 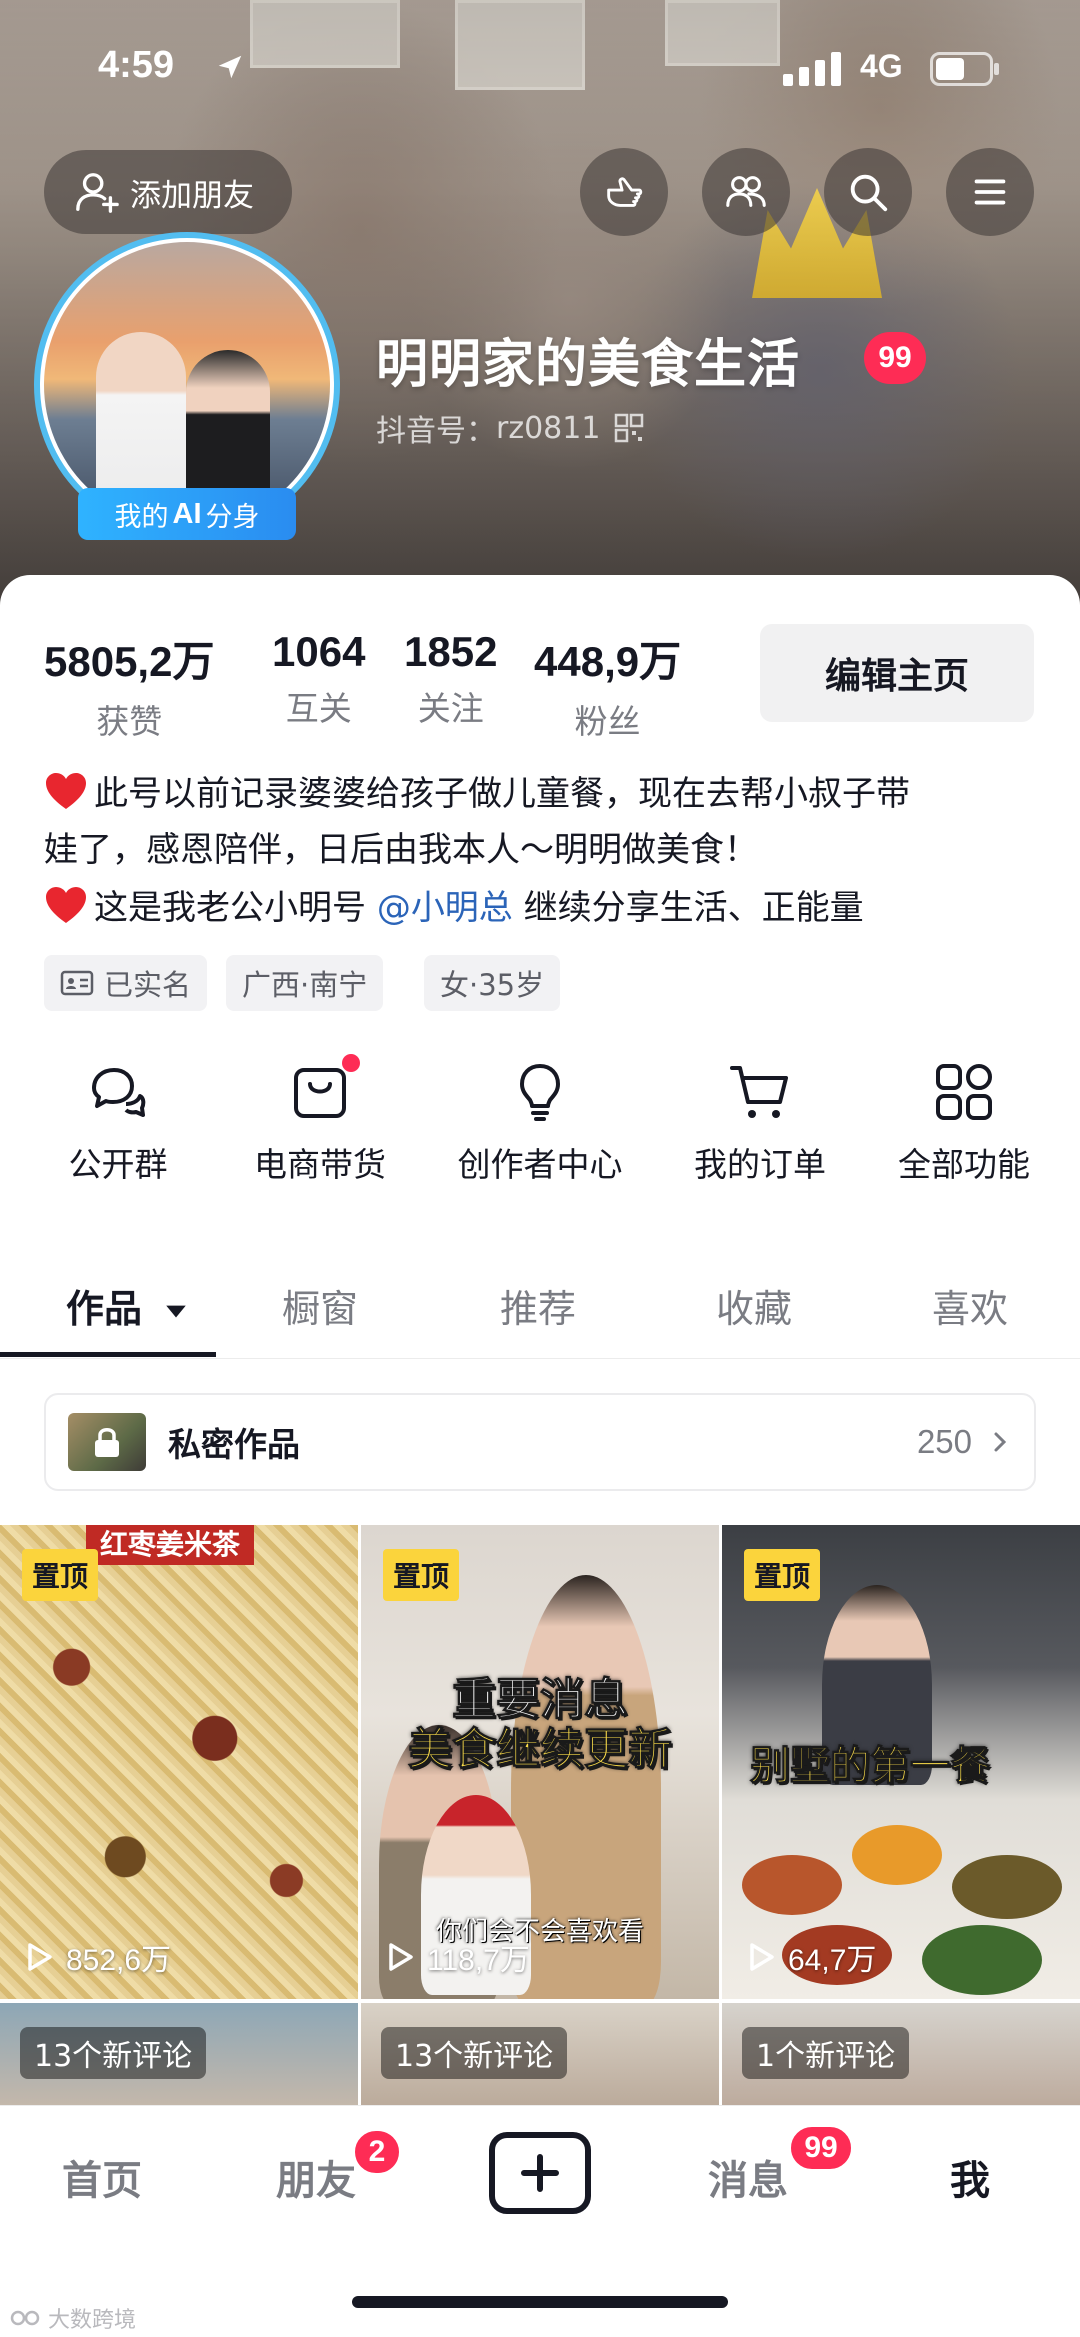 What do you see at coordinates (179, 1762) in the screenshot?
I see `video-tile: 红枣姜米茶 置顶 852,6万` at bounding box center [179, 1762].